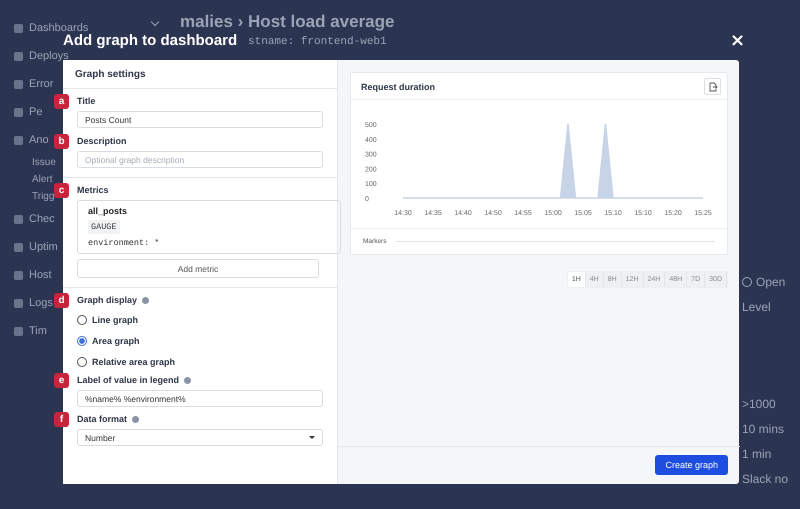  What do you see at coordinates (58, 28) in the screenshot?
I see `nav-item: Dashboards` at bounding box center [58, 28].